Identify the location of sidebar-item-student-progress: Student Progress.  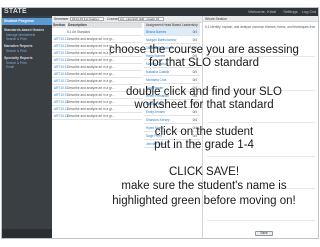
(27, 21).